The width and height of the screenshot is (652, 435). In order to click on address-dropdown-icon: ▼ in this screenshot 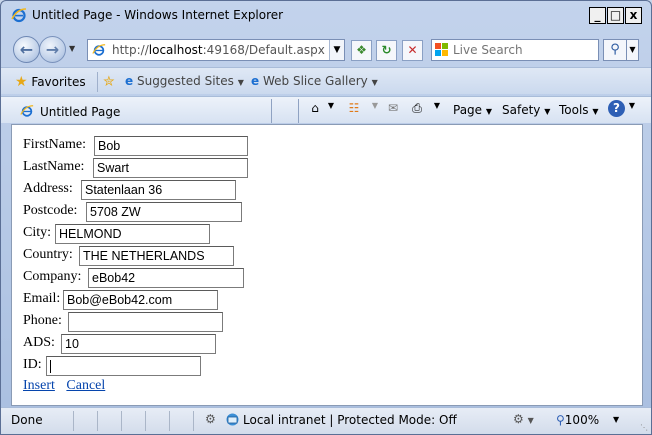, I will do `click(336, 50)`.